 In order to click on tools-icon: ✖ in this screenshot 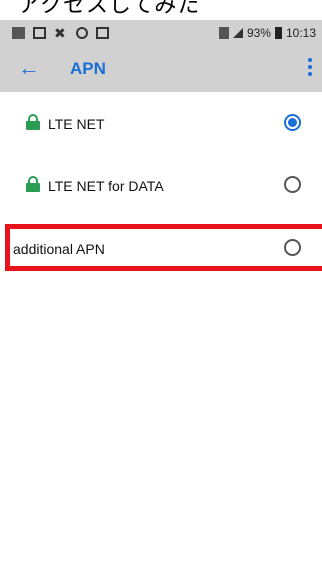, I will do `click(60, 33)`.